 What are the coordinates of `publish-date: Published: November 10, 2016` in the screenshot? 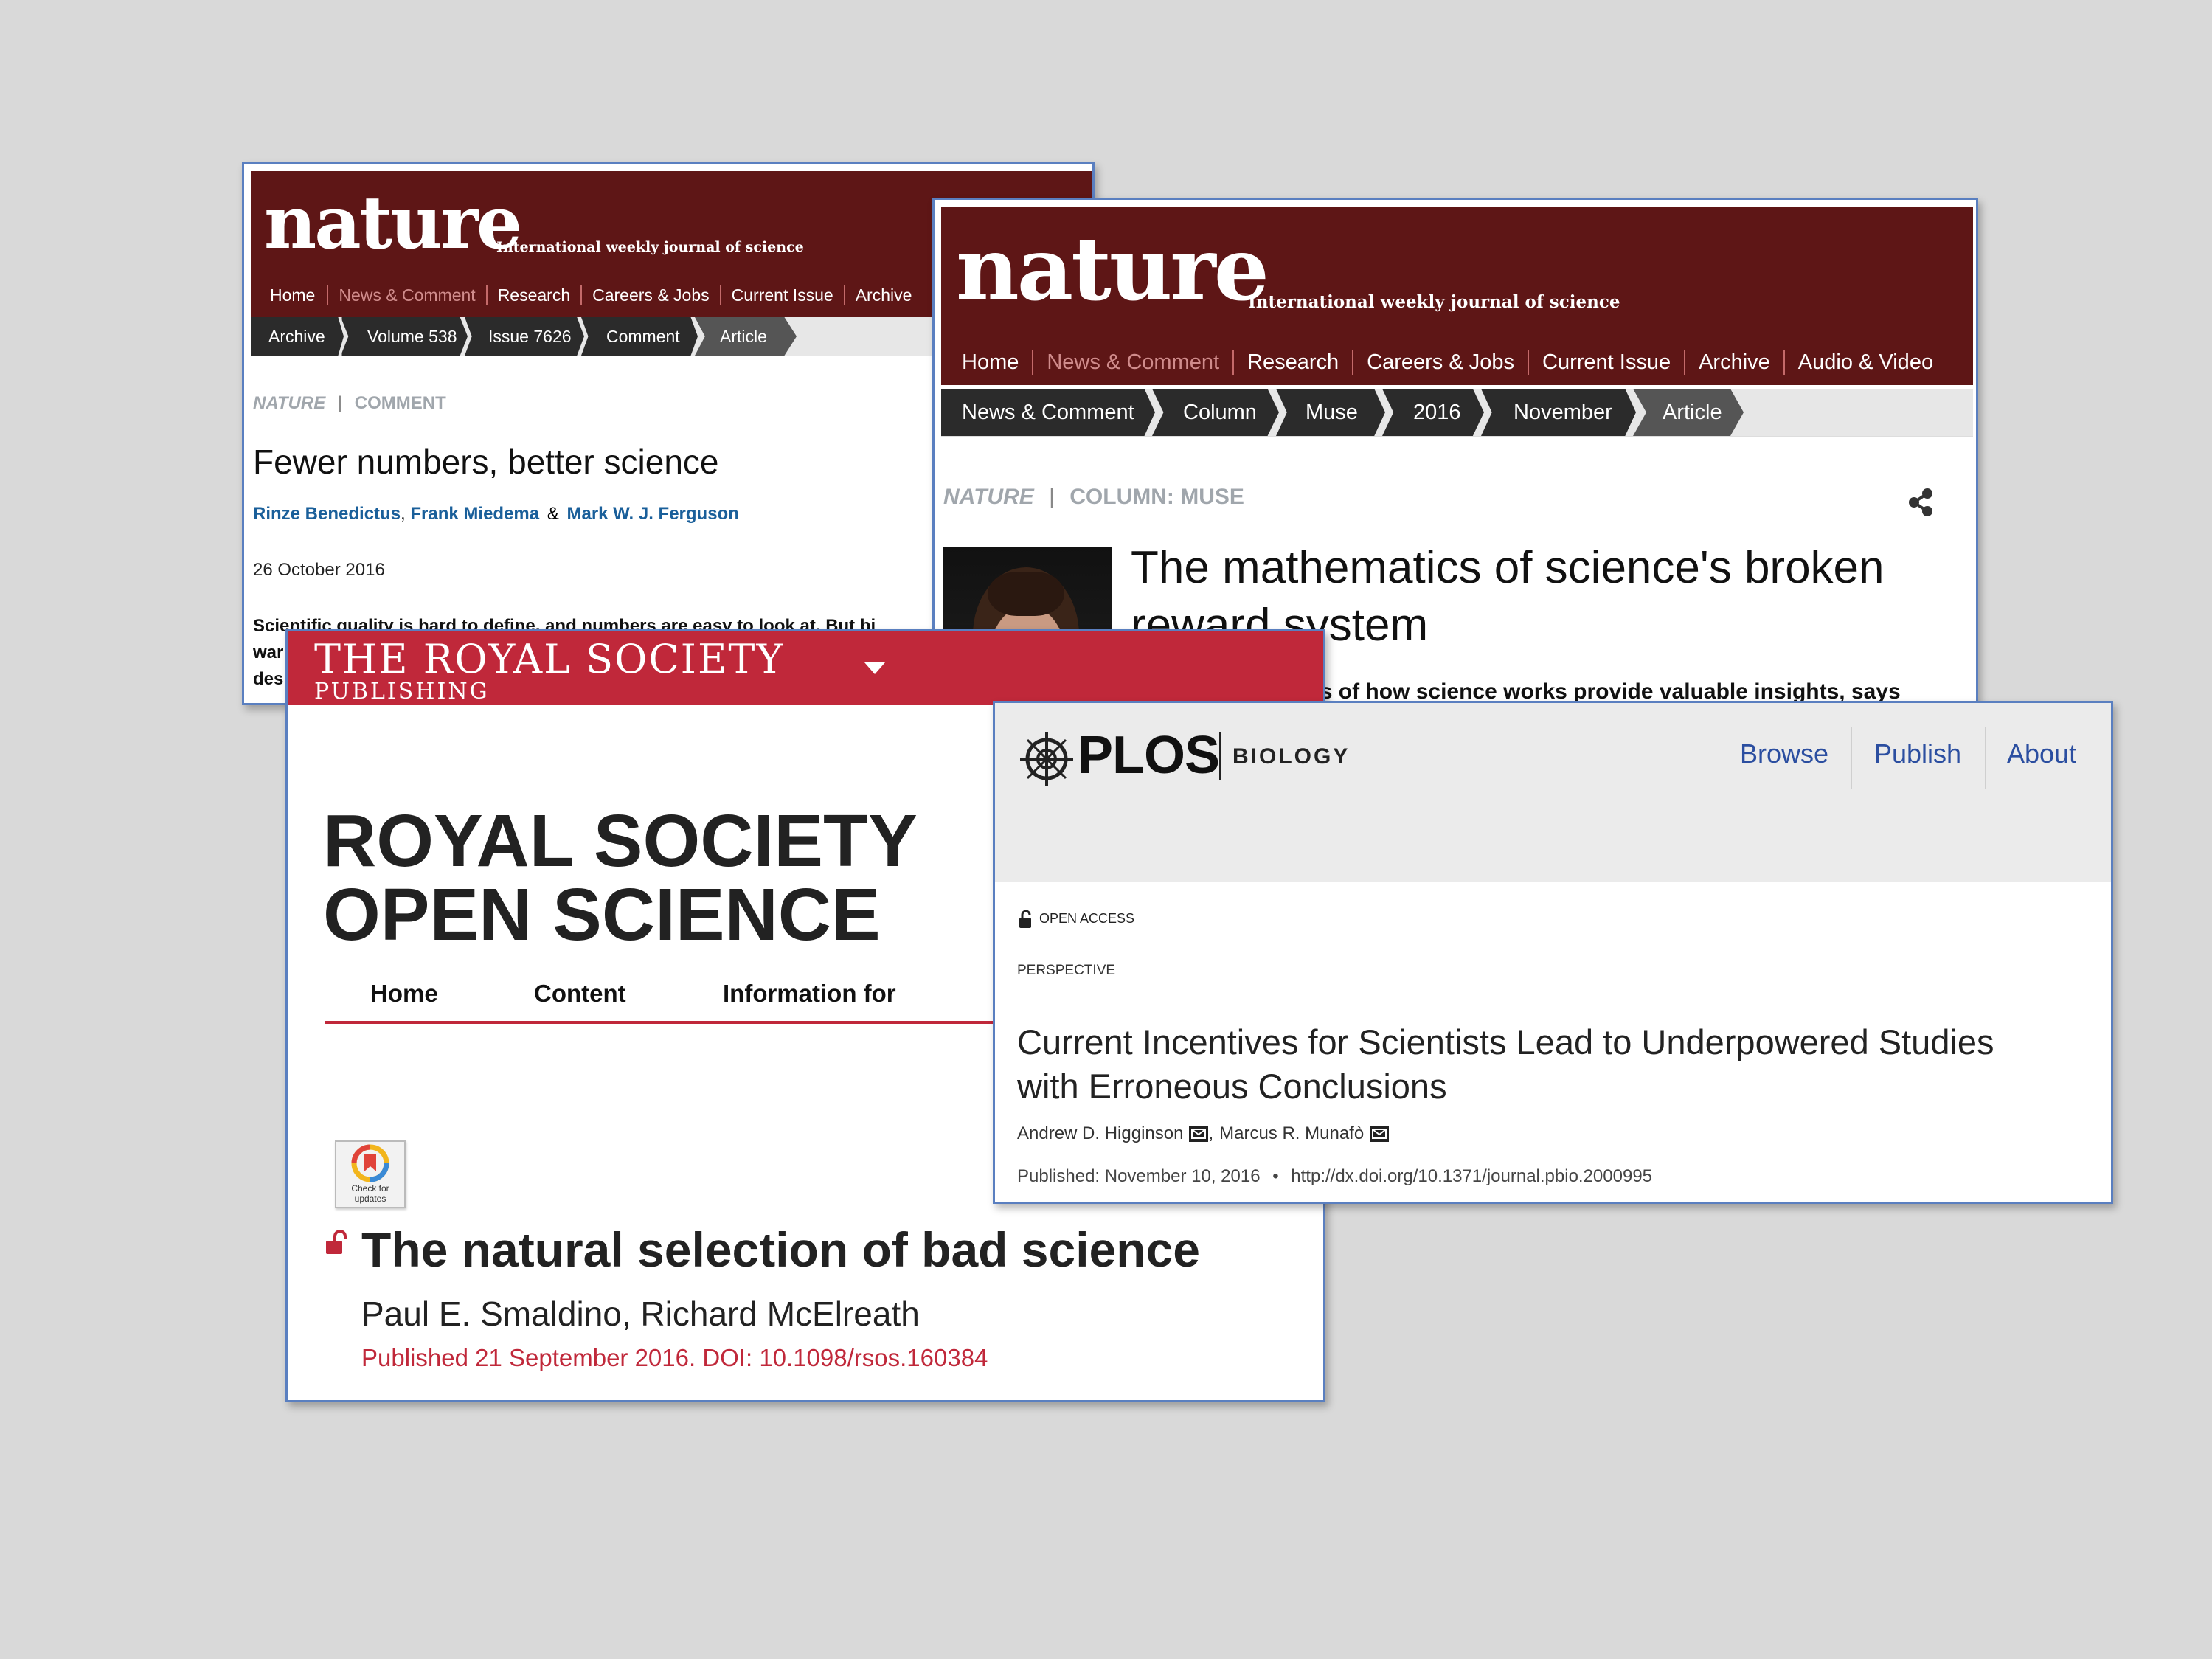 It's located at (1139, 1176).